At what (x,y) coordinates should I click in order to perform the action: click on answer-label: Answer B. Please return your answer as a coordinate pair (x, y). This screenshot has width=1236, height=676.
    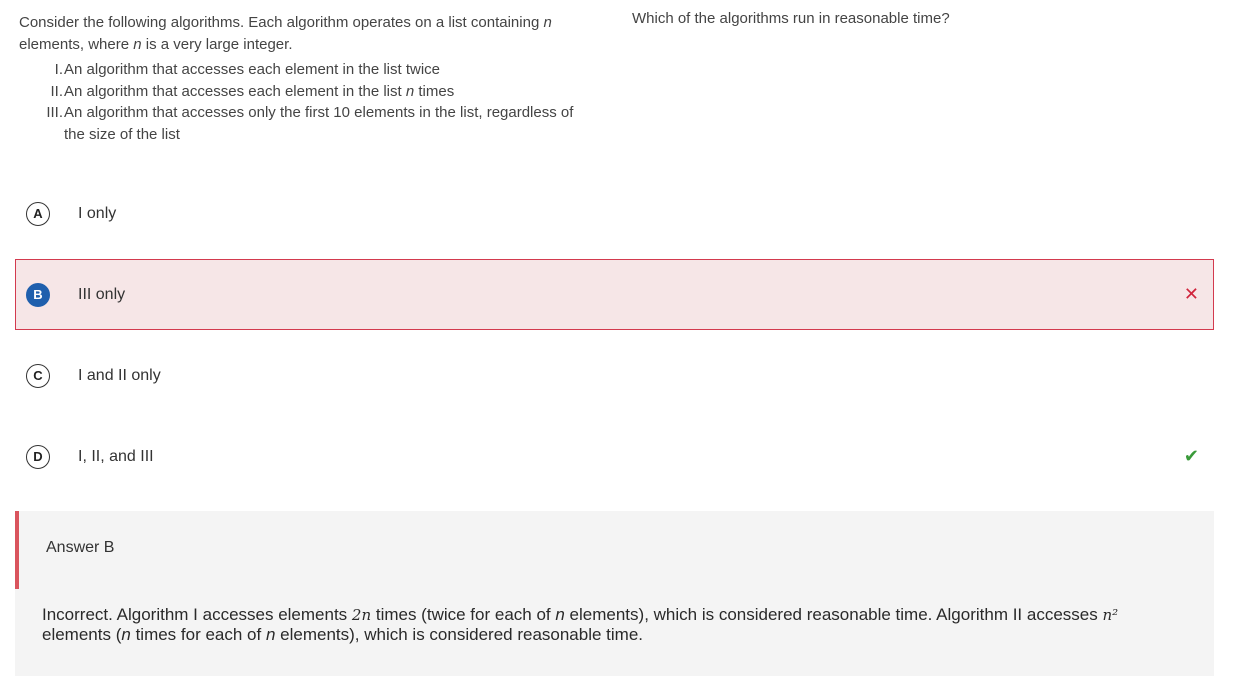
    Looking at the image, I should click on (80, 547).